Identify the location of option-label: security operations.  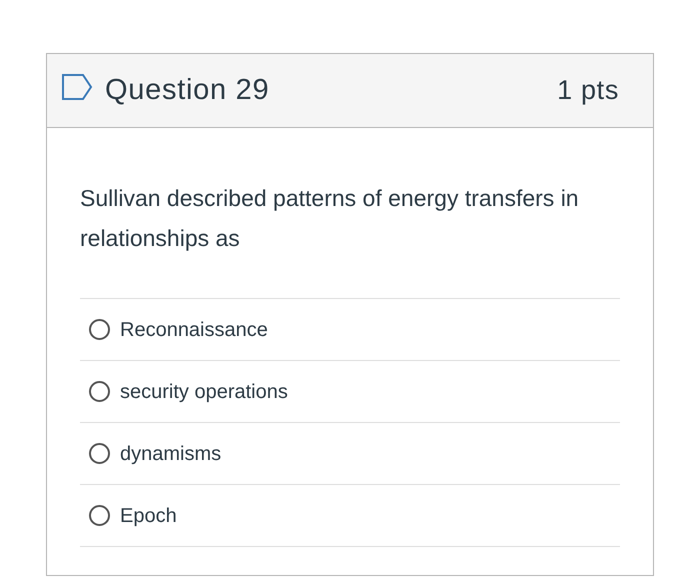
(204, 392).